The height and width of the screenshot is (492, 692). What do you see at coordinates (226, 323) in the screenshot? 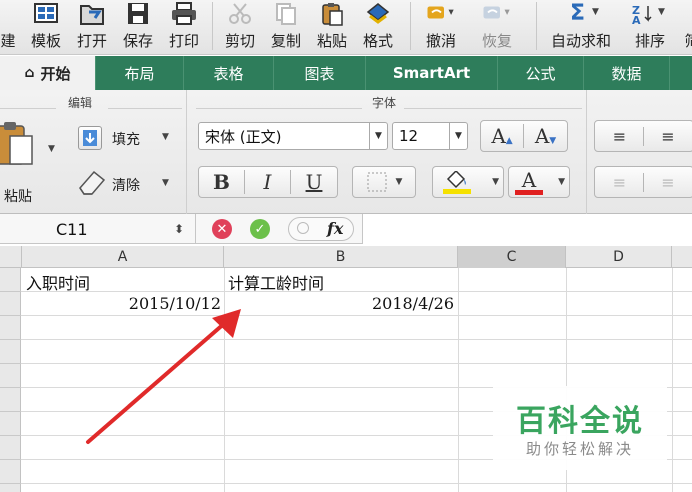
I see `arrow-head` at bounding box center [226, 323].